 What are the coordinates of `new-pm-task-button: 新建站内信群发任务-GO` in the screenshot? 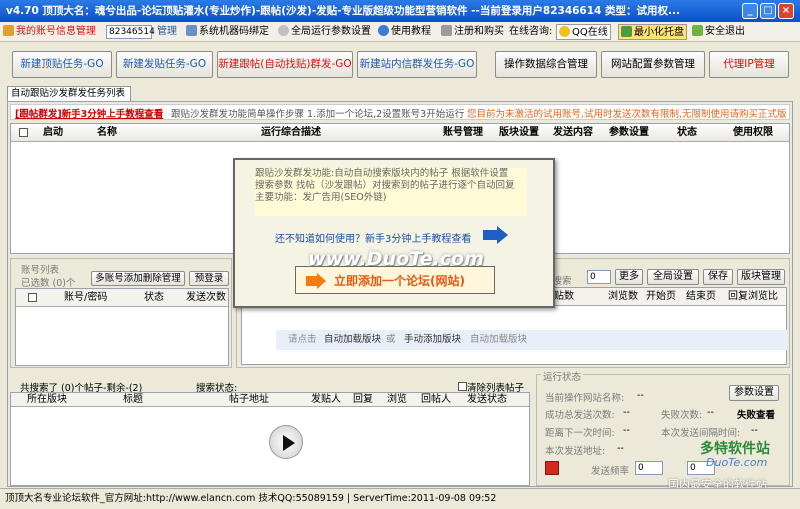 It's located at (417, 64).